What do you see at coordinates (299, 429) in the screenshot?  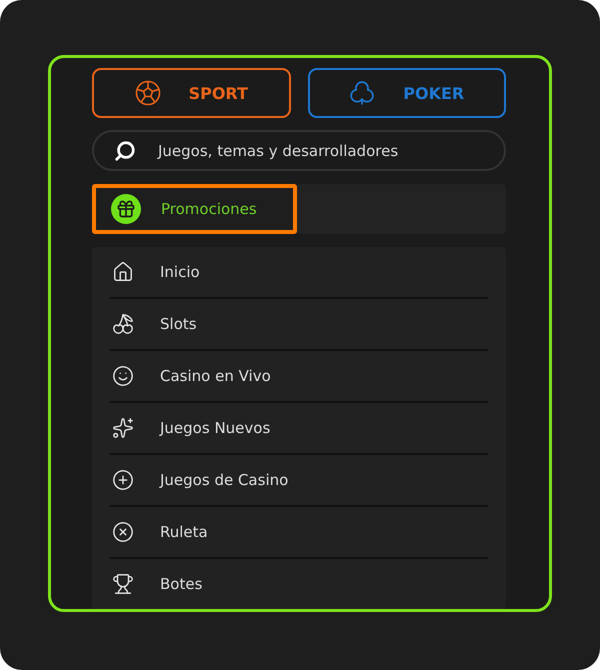 I see `menu-item: Juegos Nuevos` at bounding box center [299, 429].